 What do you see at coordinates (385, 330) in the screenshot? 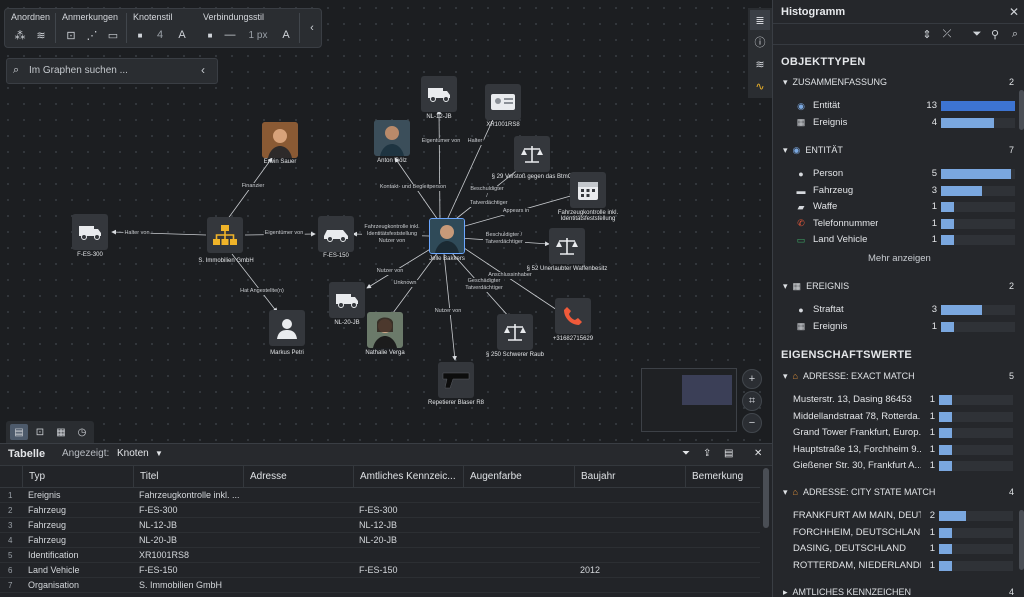
I see `node-person-nathalie-verga` at bounding box center [385, 330].